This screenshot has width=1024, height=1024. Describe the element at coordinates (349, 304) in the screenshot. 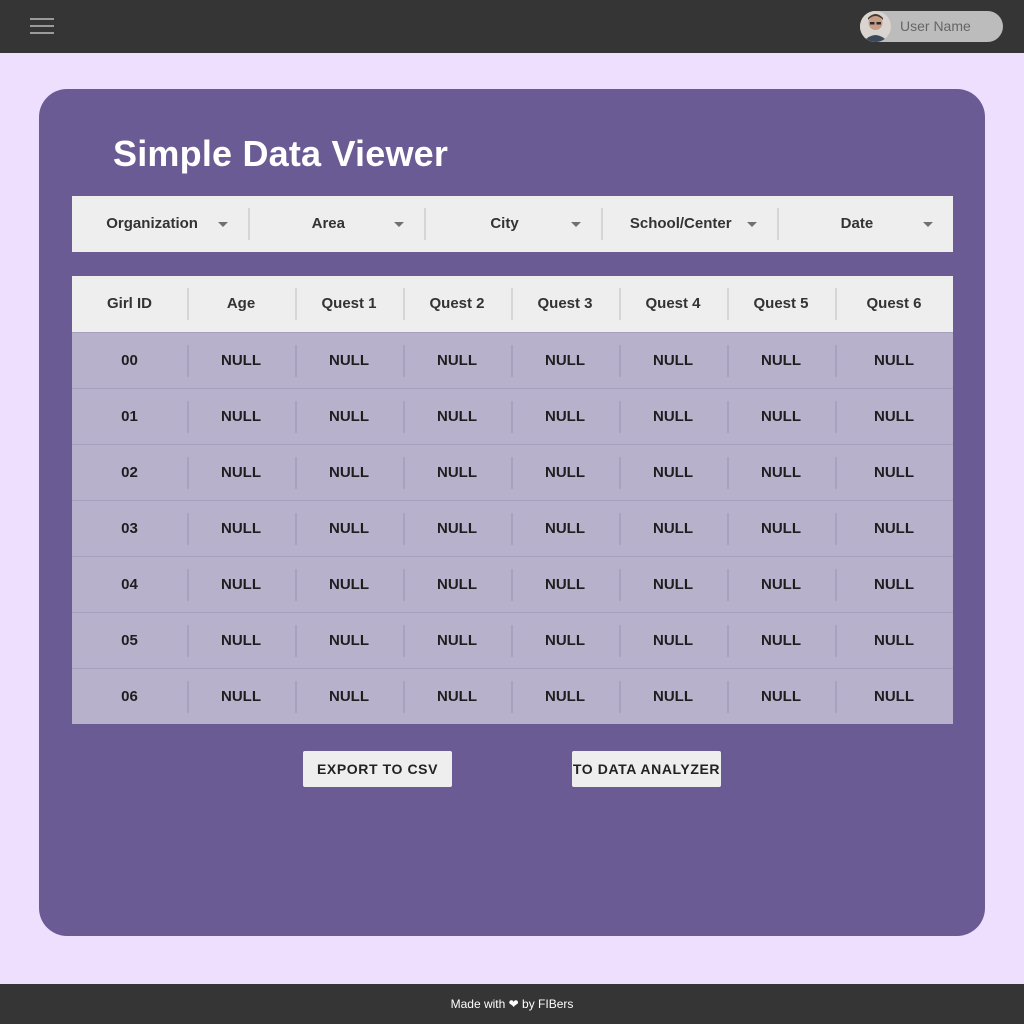

I see `column-header-quest-1: Quest 1` at that location.